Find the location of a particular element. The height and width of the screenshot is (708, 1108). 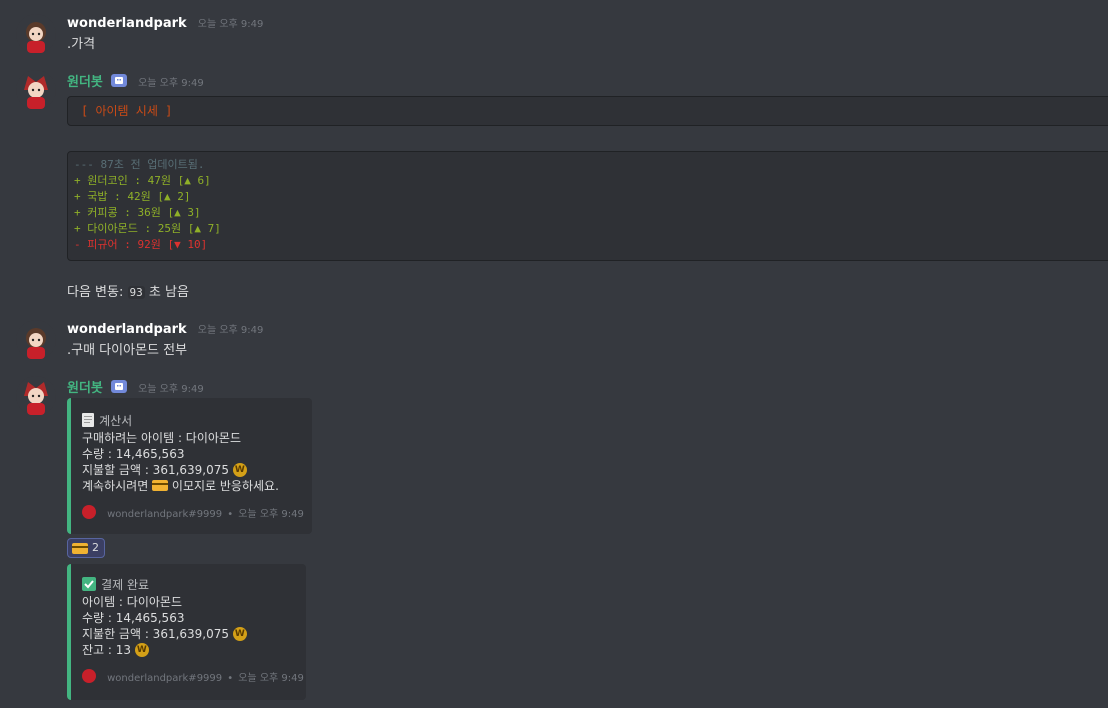

embed-field: 아이템 : 다이아몬드 is located at coordinates (132, 602).